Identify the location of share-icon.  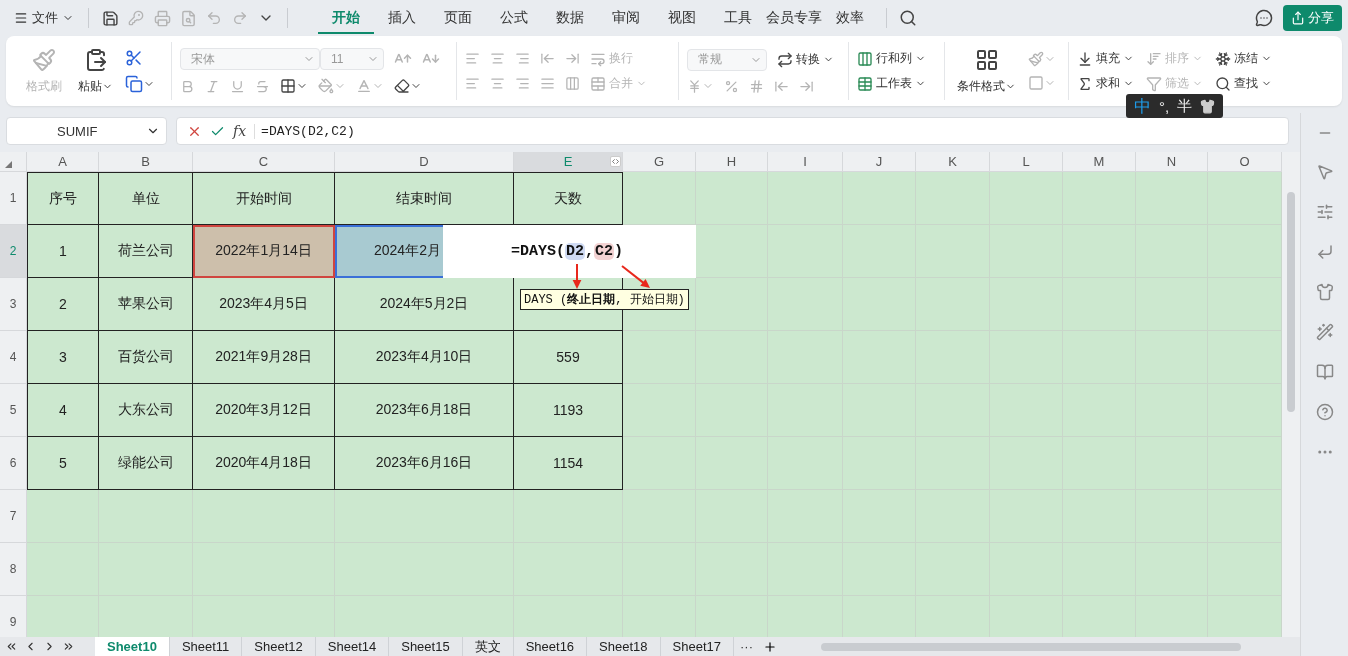
(1298, 18).